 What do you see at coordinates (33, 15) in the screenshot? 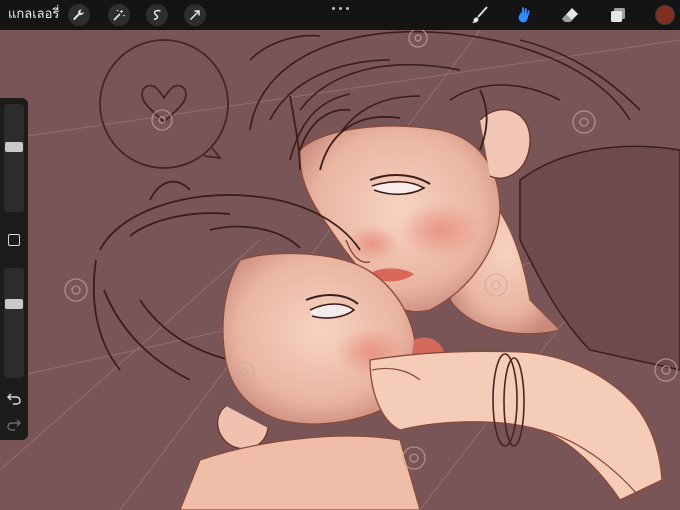
I see `gallery-button: แกลเลอรี่` at bounding box center [33, 15].